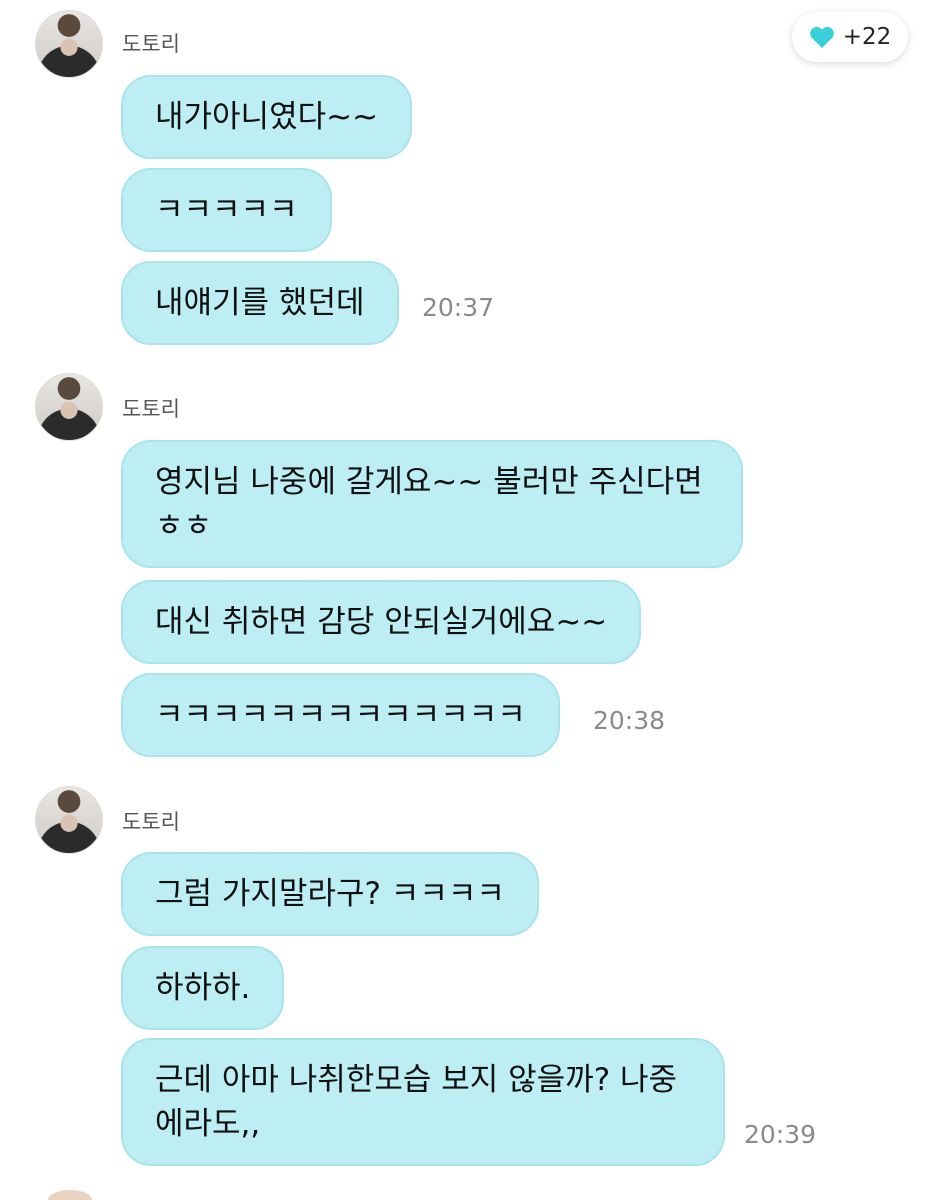 The height and width of the screenshot is (1200, 929). What do you see at coordinates (330, 894) in the screenshot?
I see `message-bubble: 그럼 가지말라구? ㅋㅋㅋㅋ` at bounding box center [330, 894].